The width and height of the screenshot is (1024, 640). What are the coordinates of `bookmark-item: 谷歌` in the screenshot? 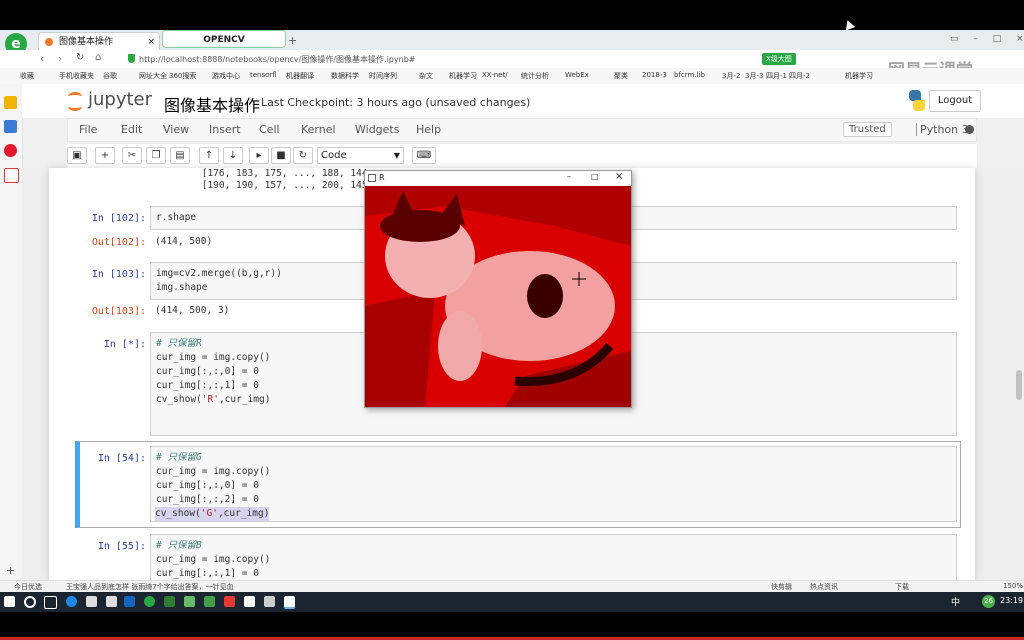 It's located at (110, 76).